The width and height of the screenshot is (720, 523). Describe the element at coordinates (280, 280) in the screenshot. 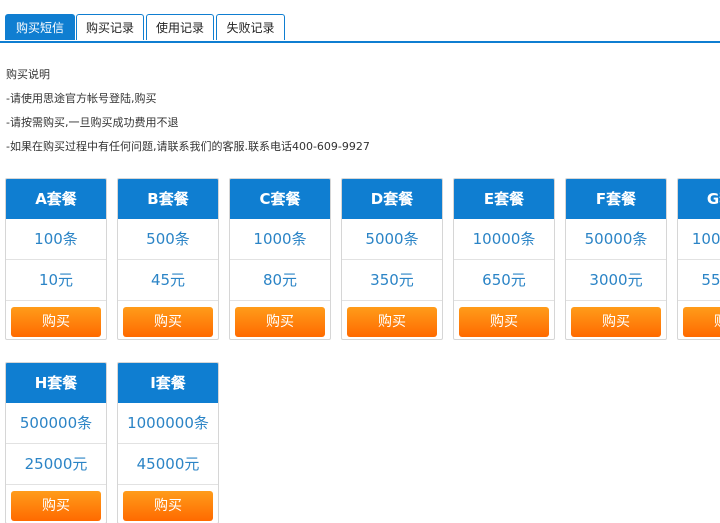

I see `package-price: 80元` at that location.